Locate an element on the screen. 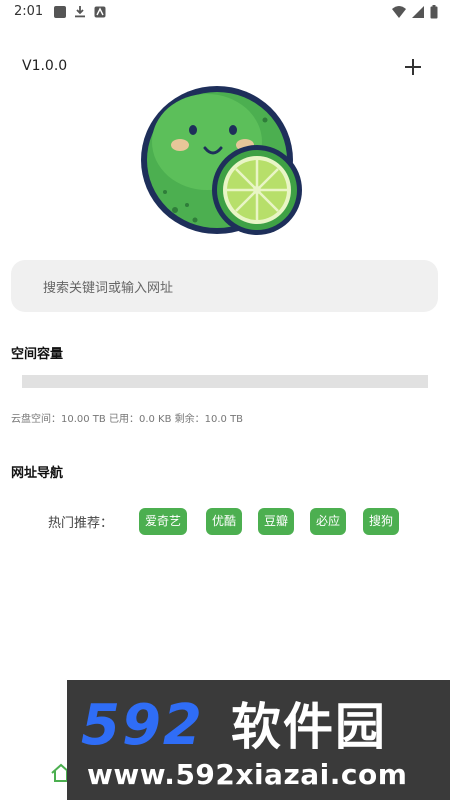 The height and width of the screenshot is (800, 450). app-notification-icon is located at coordinates (60, 11).